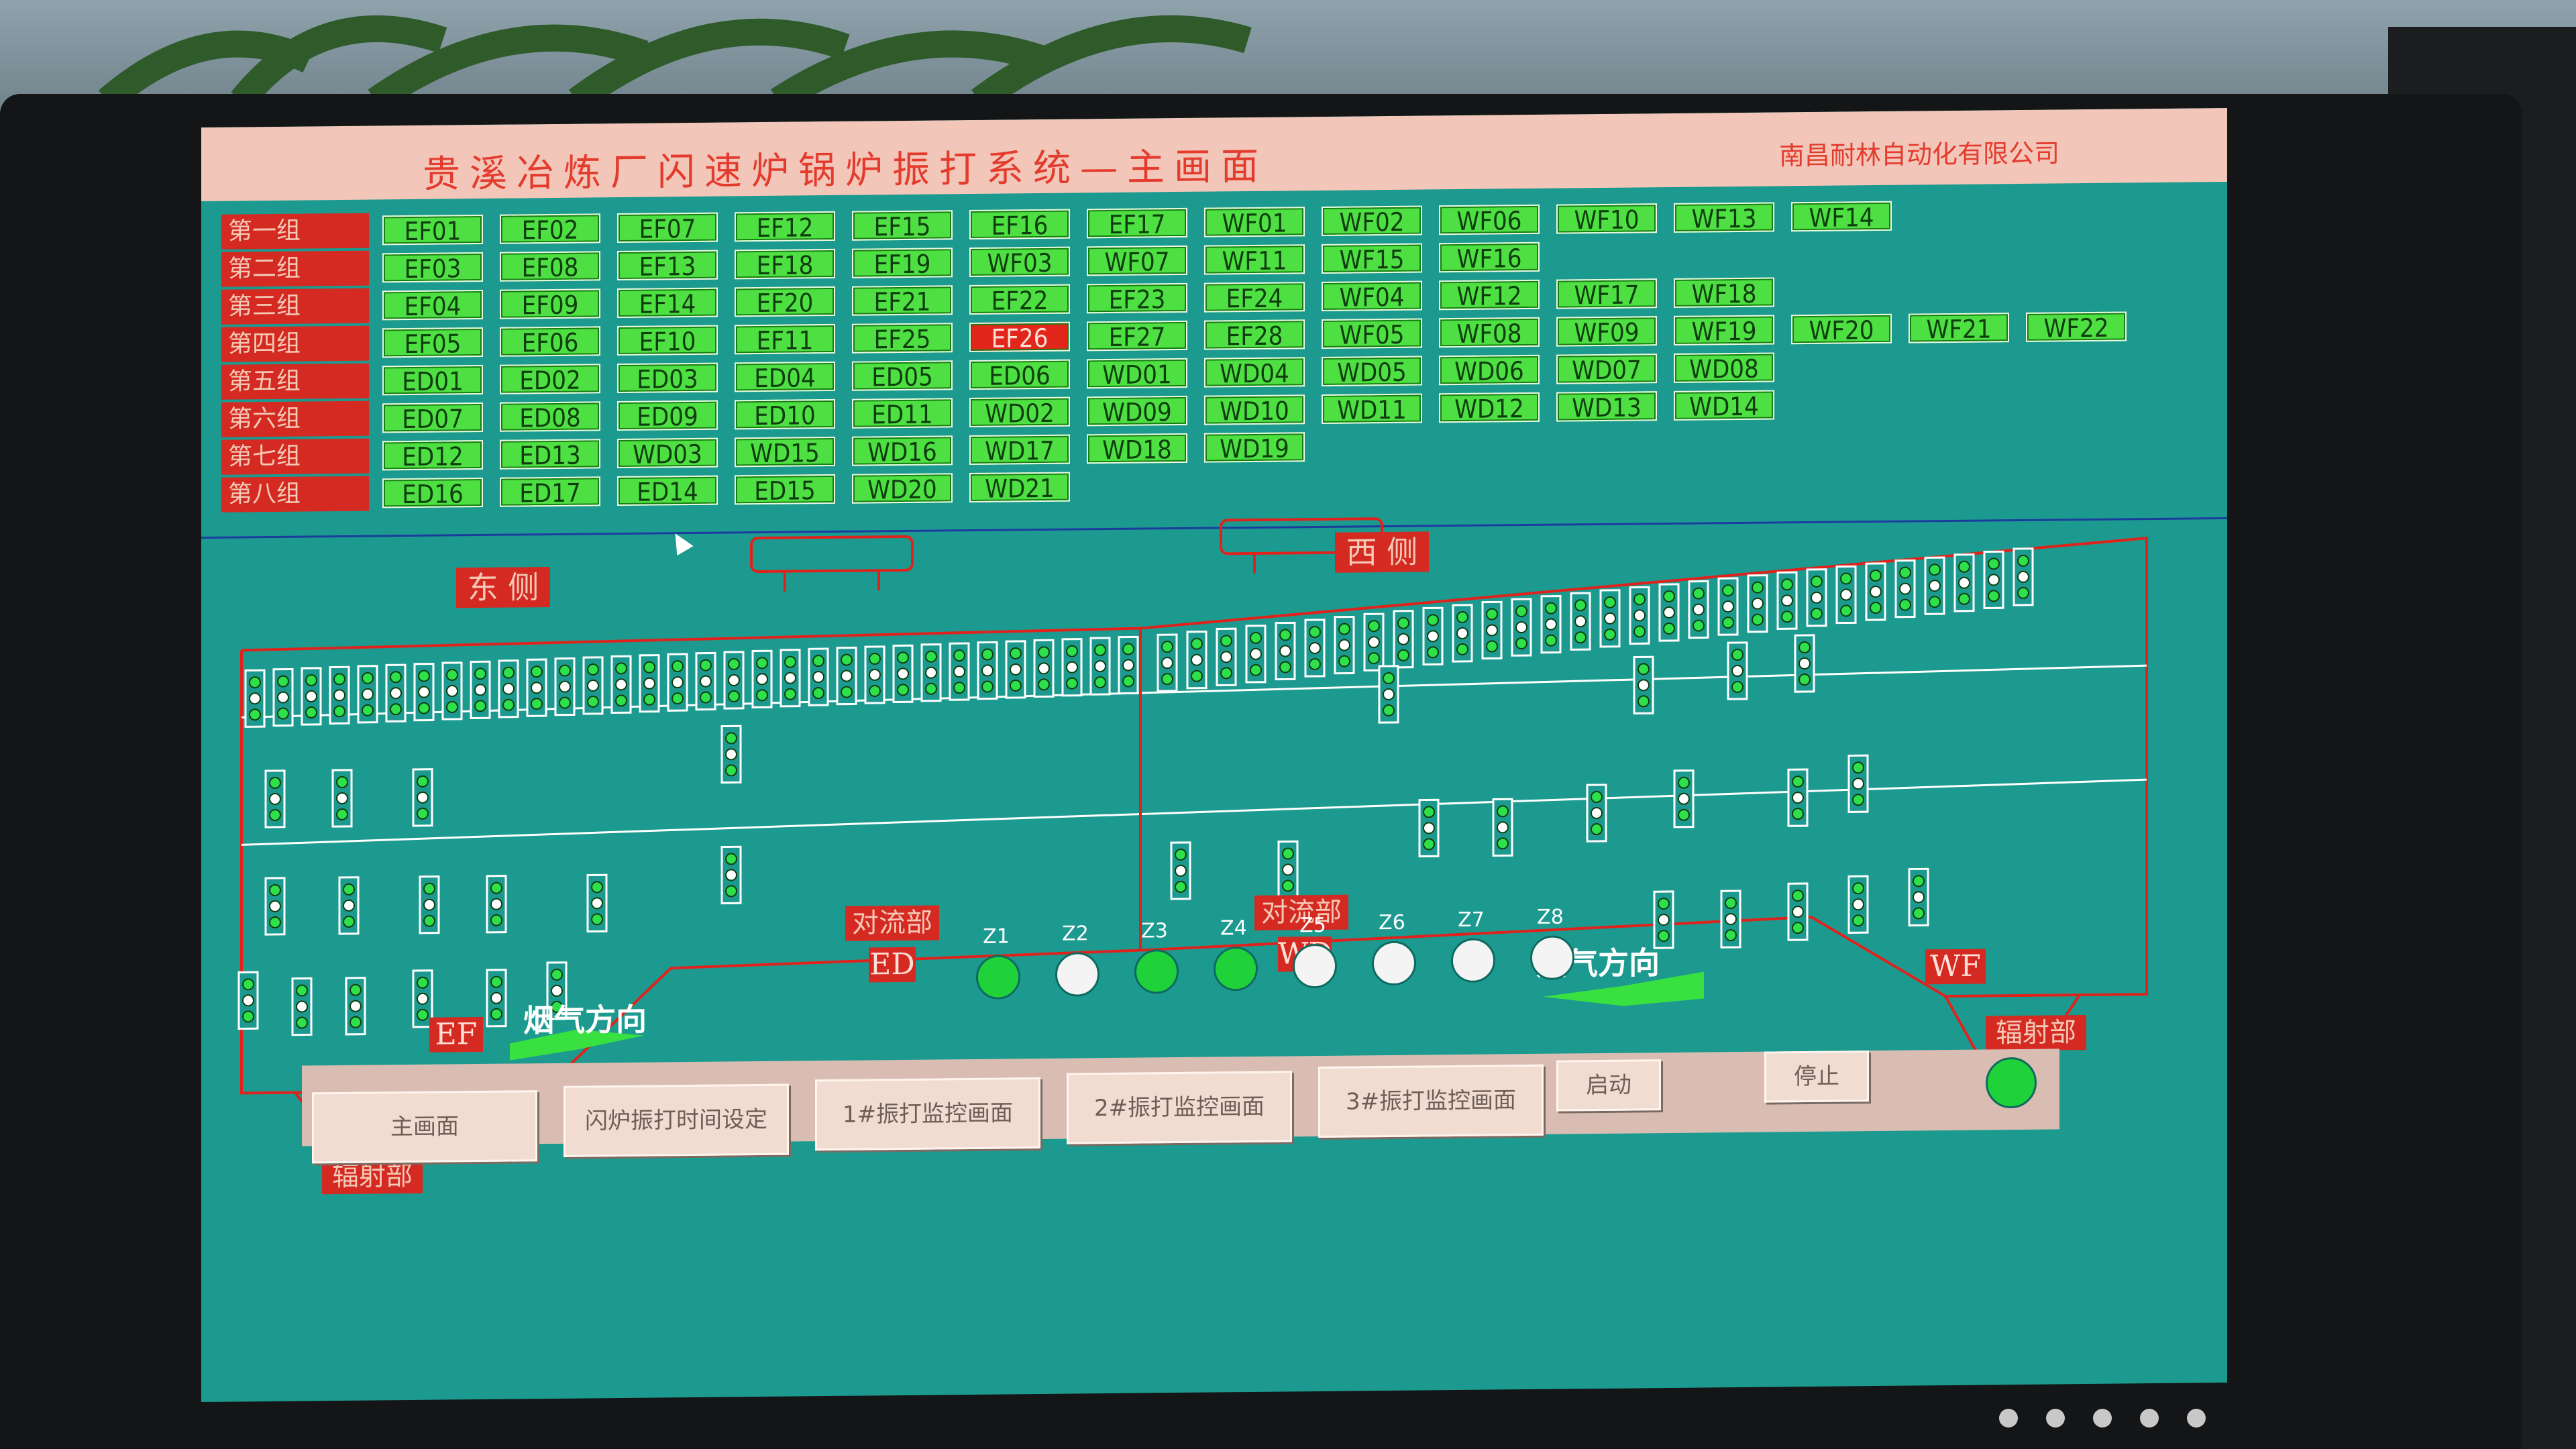 This screenshot has height=1449, width=2576. What do you see at coordinates (1179, 1107) in the screenshot?
I see `nav-button: 2#振打监控画面` at bounding box center [1179, 1107].